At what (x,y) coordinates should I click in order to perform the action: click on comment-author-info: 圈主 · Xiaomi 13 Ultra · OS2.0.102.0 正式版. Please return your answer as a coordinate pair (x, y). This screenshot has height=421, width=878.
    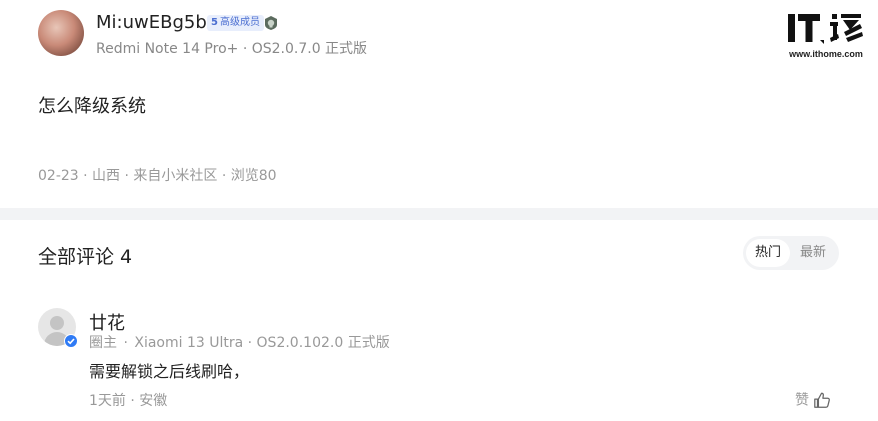
    Looking at the image, I should click on (239, 343).